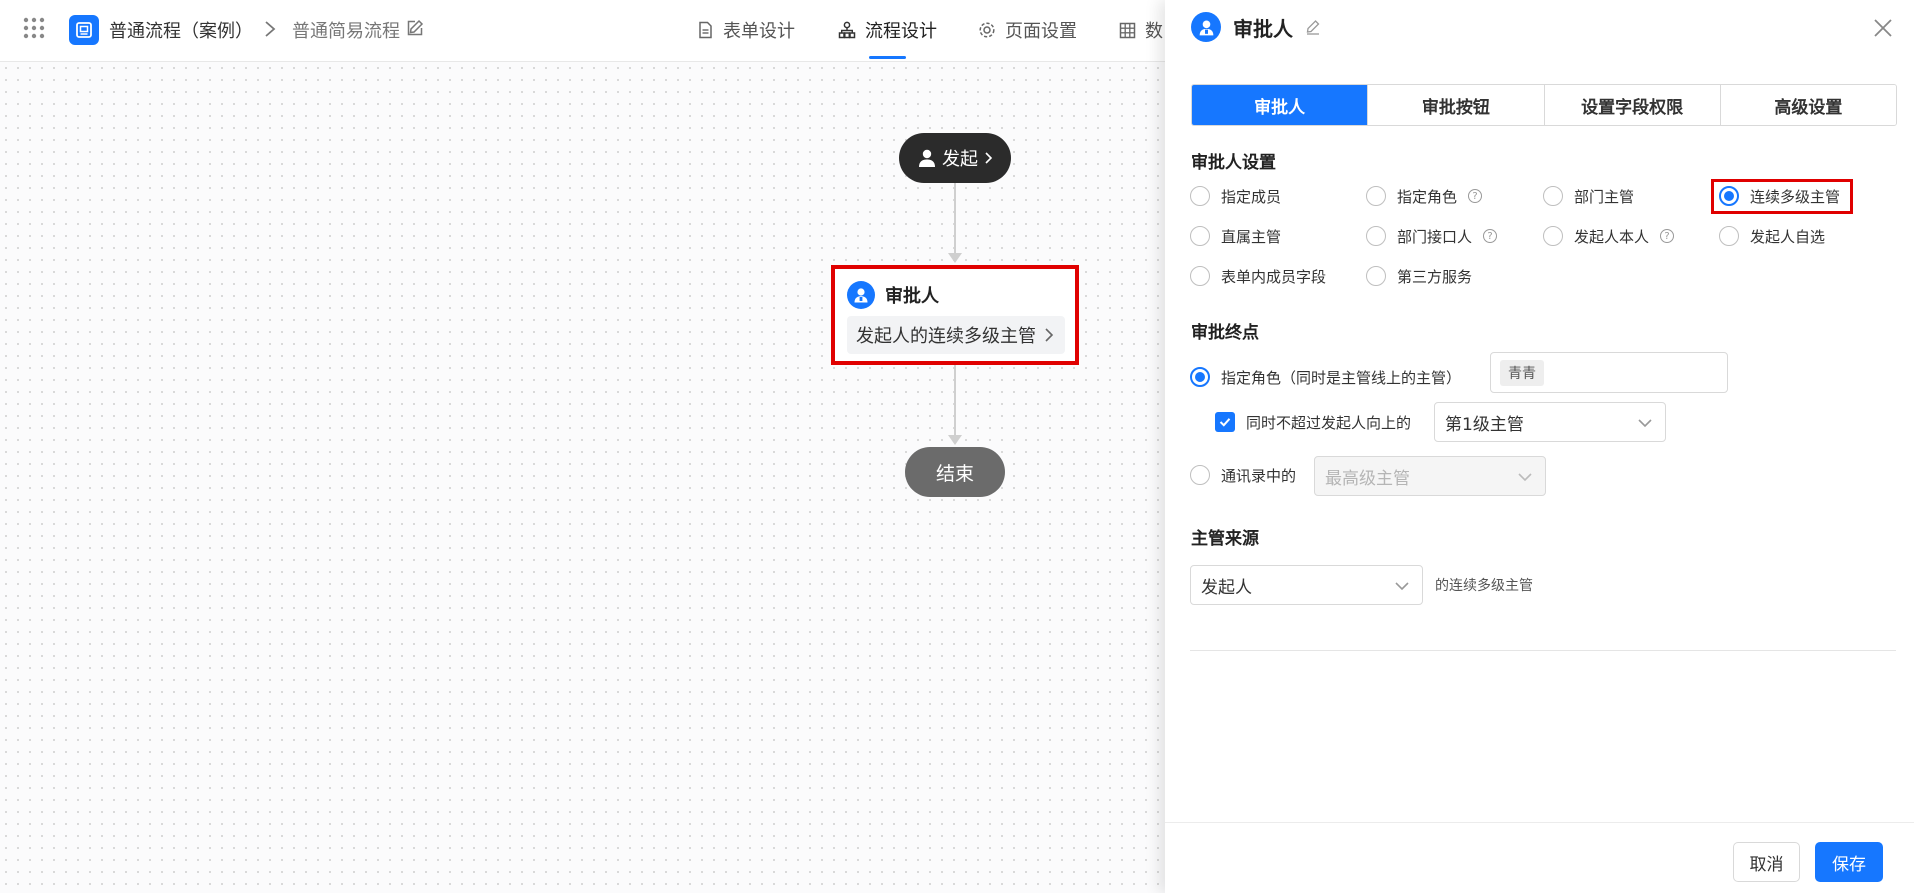  I want to click on role-picker-input: 青青, so click(1609, 372).